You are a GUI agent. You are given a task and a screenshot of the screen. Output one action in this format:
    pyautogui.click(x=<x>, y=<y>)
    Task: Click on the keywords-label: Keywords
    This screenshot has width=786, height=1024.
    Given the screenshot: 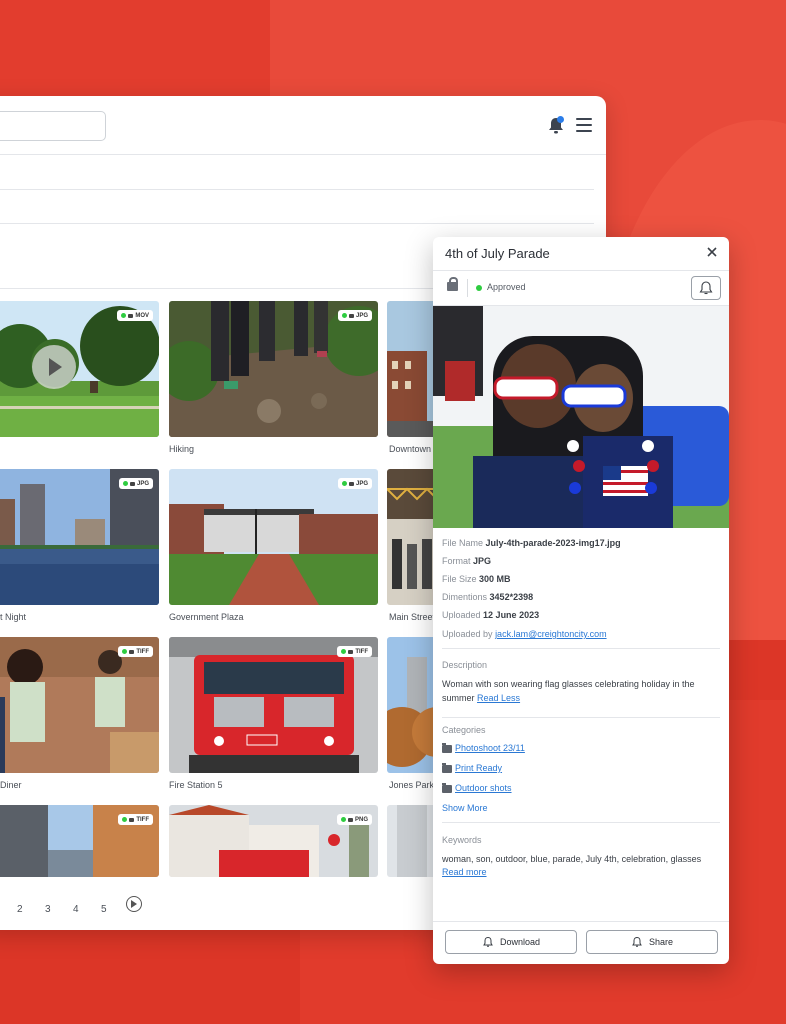 What is the action you would take?
    pyautogui.click(x=462, y=840)
    